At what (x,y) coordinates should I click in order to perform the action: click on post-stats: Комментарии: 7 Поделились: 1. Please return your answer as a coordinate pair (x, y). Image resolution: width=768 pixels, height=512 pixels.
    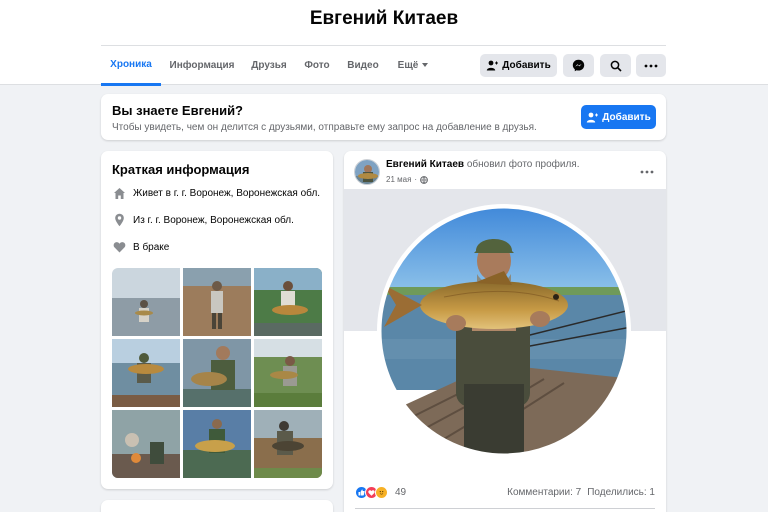
    Looking at the image, I should click on (578, 492).